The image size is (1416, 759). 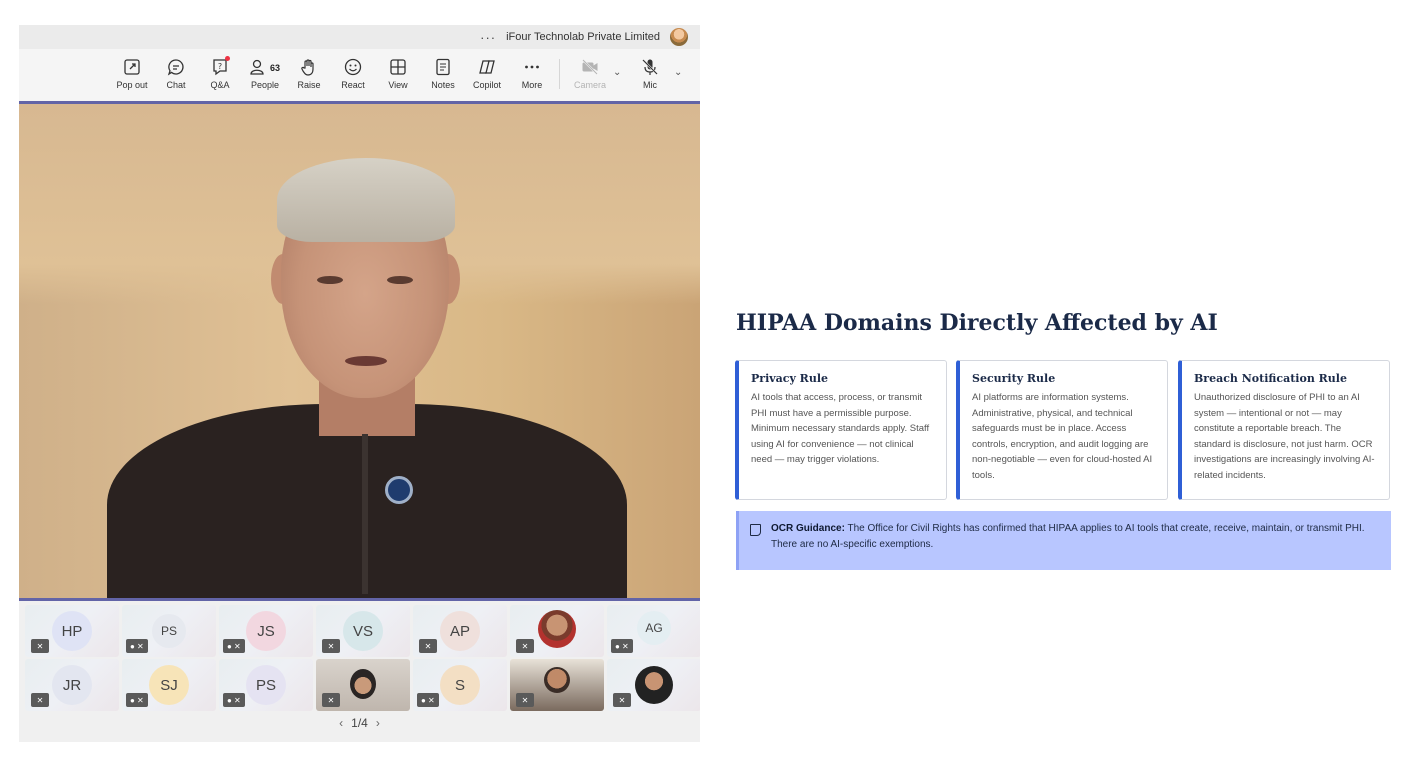 What do you see at coordinates (679, 37) in the screenshot?
I see `user-avatar` at bounding box center [679, 37].